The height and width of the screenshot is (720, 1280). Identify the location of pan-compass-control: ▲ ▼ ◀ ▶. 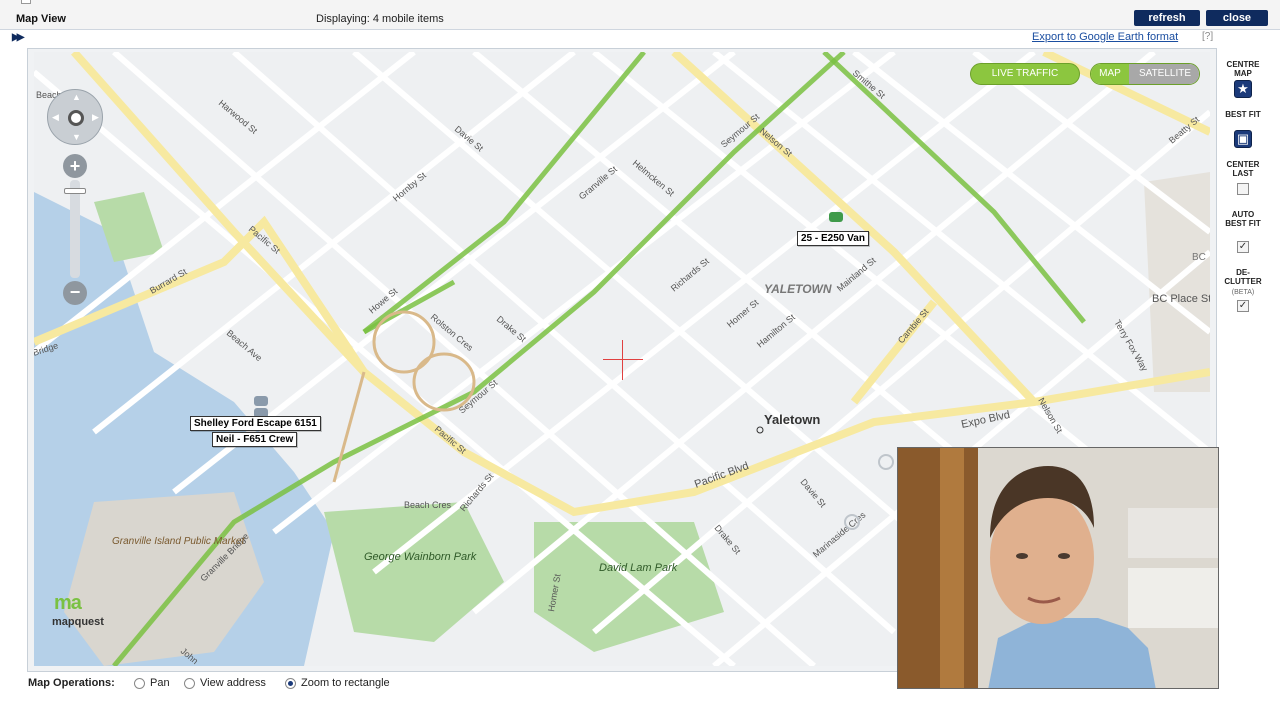
(75, 117).